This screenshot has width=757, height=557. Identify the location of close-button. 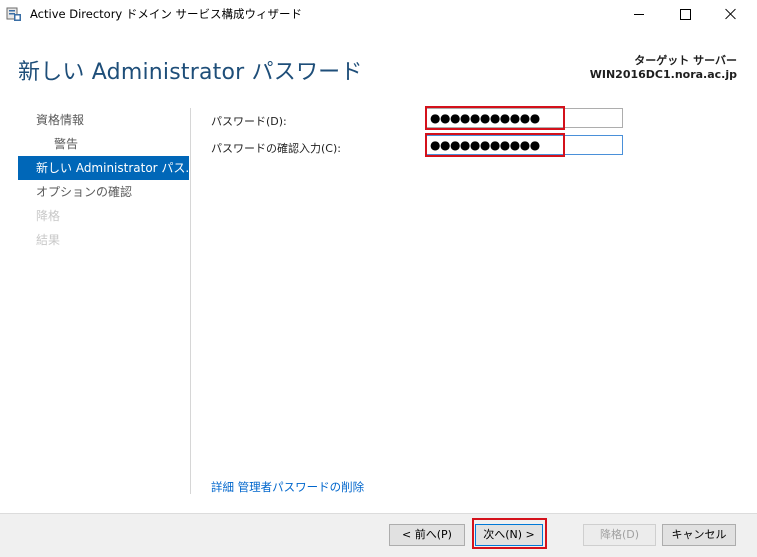
(731, 14).